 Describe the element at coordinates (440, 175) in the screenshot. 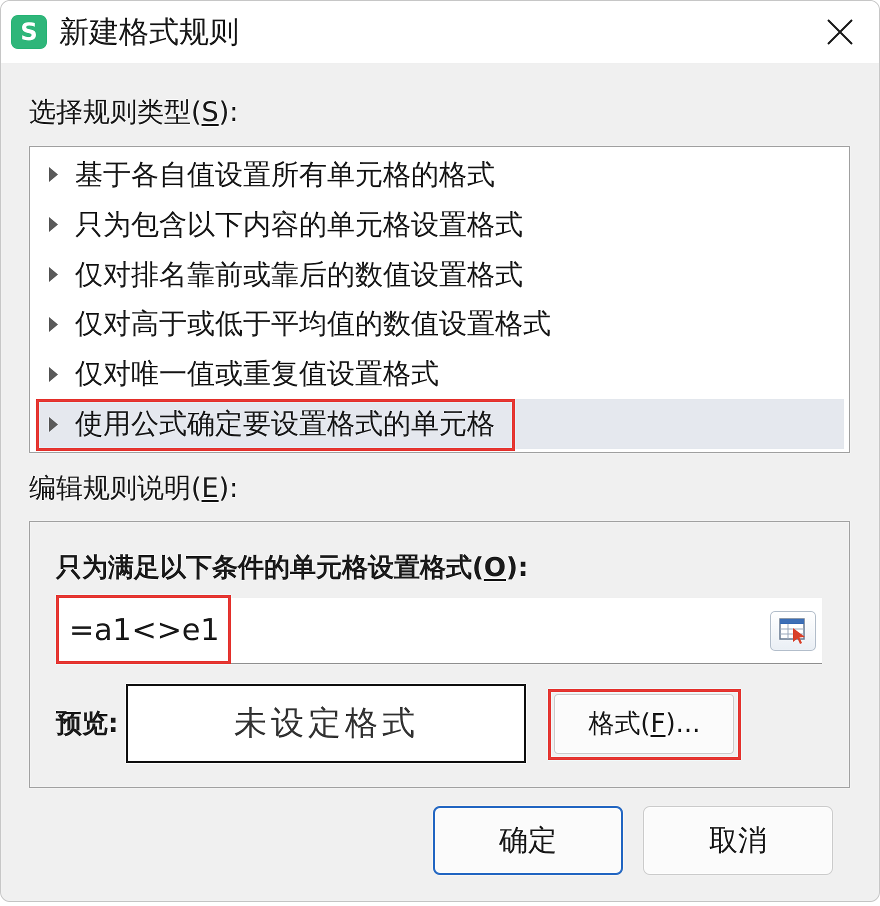

I see `rule-type-item: 基于各自值设置所有单元格的格式` at that location.